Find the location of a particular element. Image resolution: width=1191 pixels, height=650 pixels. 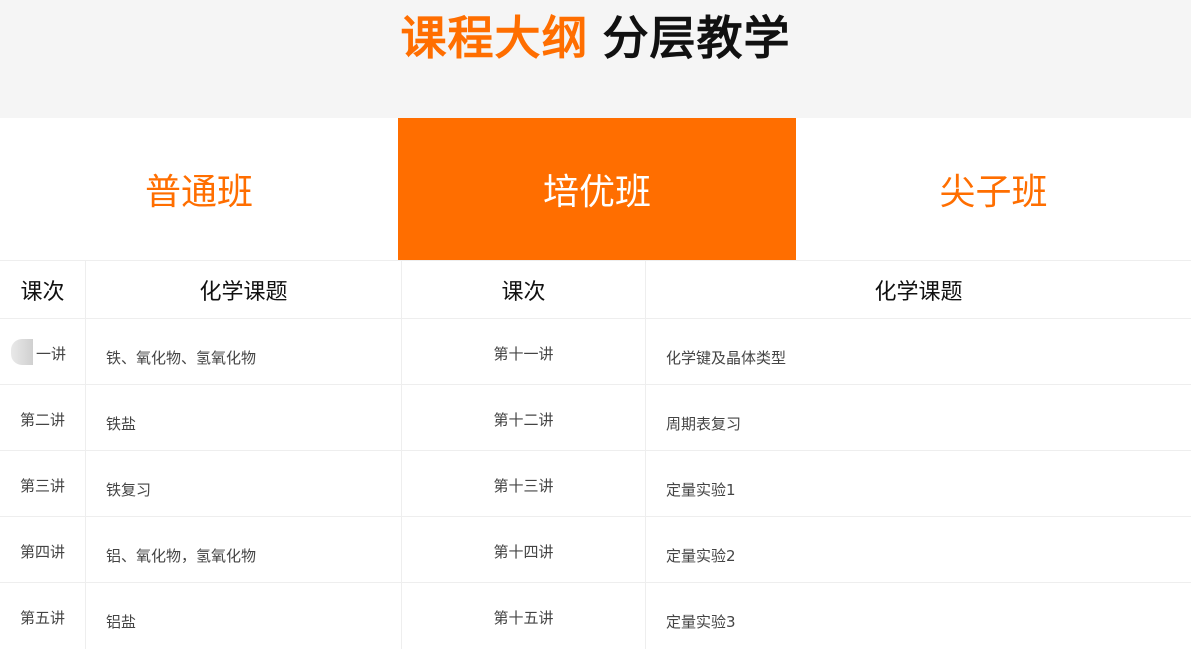

lesson-cell: 第十五讲 is located at coordinates (524, 616).